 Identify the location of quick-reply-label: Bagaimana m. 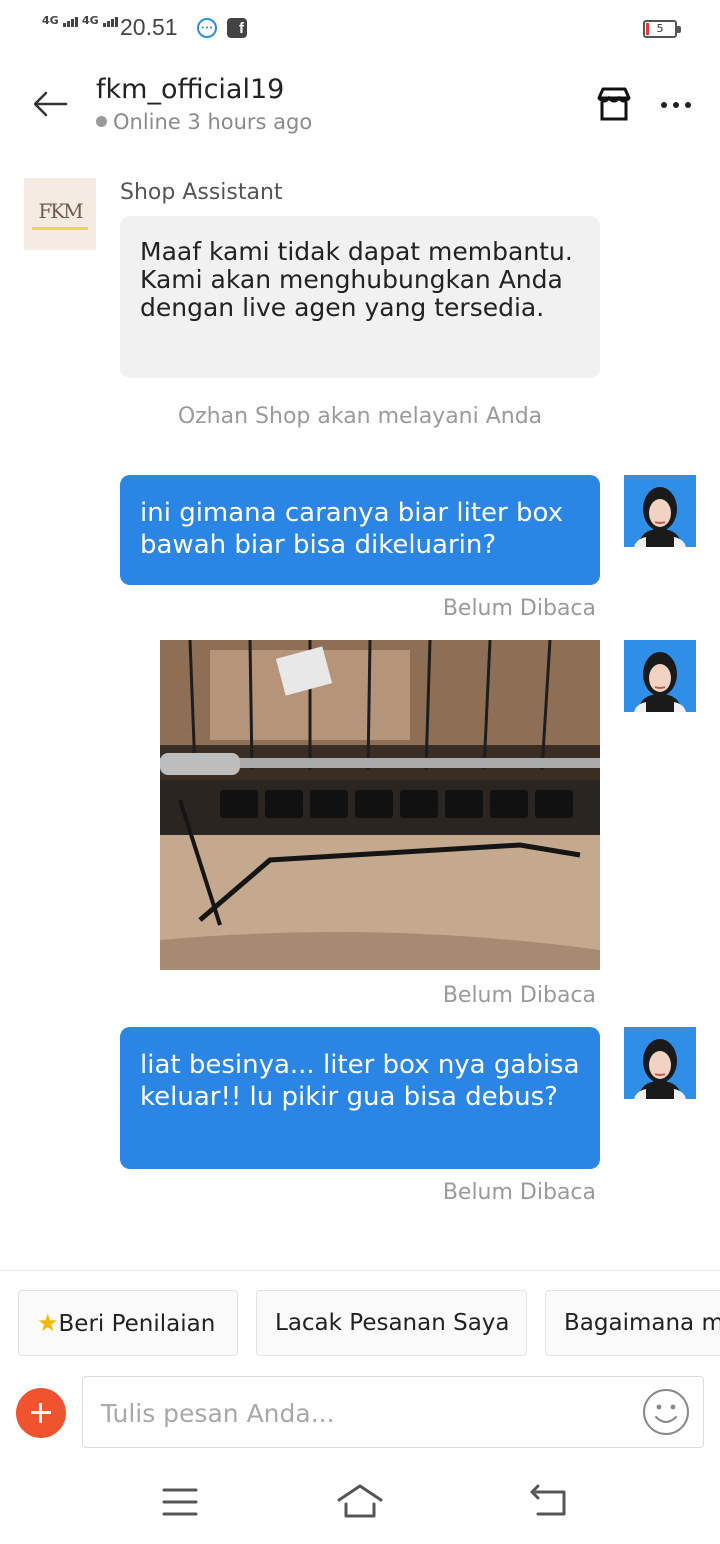
(642, 1323).